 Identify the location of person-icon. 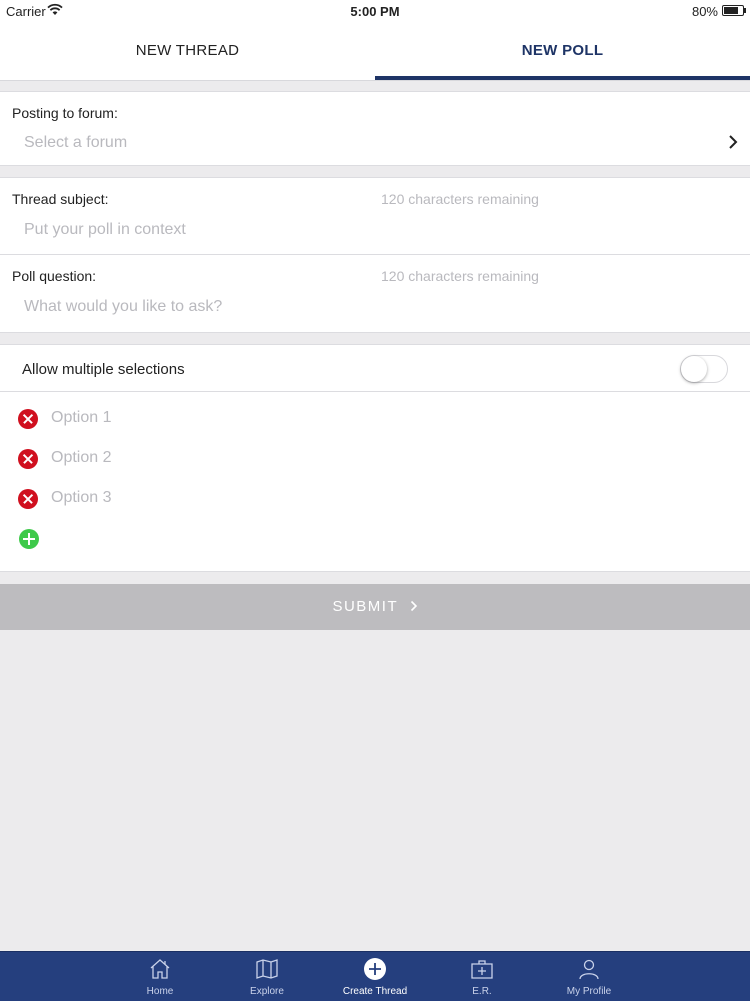
(589, 969).